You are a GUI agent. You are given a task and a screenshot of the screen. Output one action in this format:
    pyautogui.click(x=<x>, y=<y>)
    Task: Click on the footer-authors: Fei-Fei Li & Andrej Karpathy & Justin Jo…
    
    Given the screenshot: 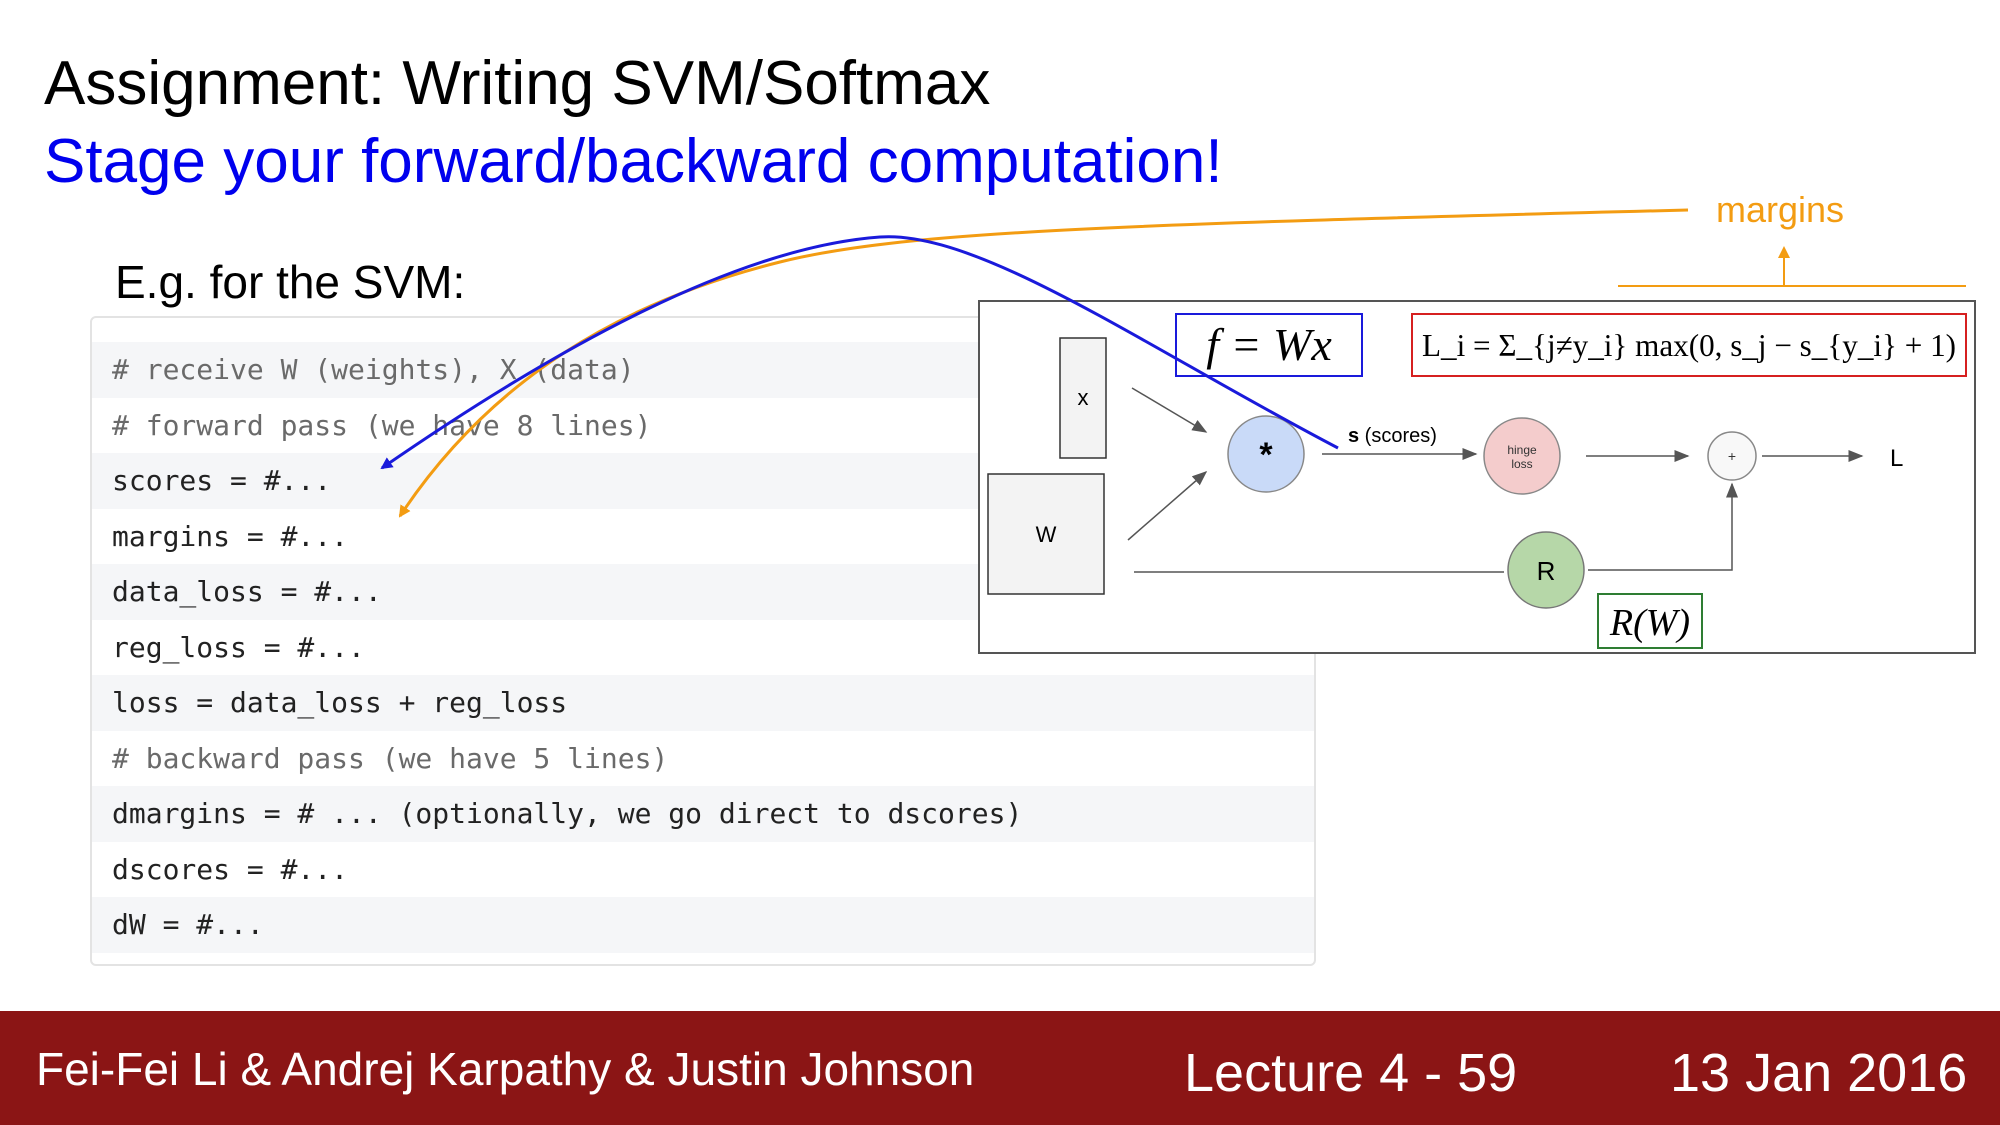 What is the action you would take?
    pyautogui.click(x=505, y=1069)
    